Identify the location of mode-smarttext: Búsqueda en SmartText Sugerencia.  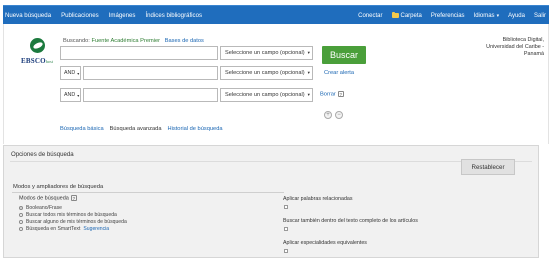
(73, 228).